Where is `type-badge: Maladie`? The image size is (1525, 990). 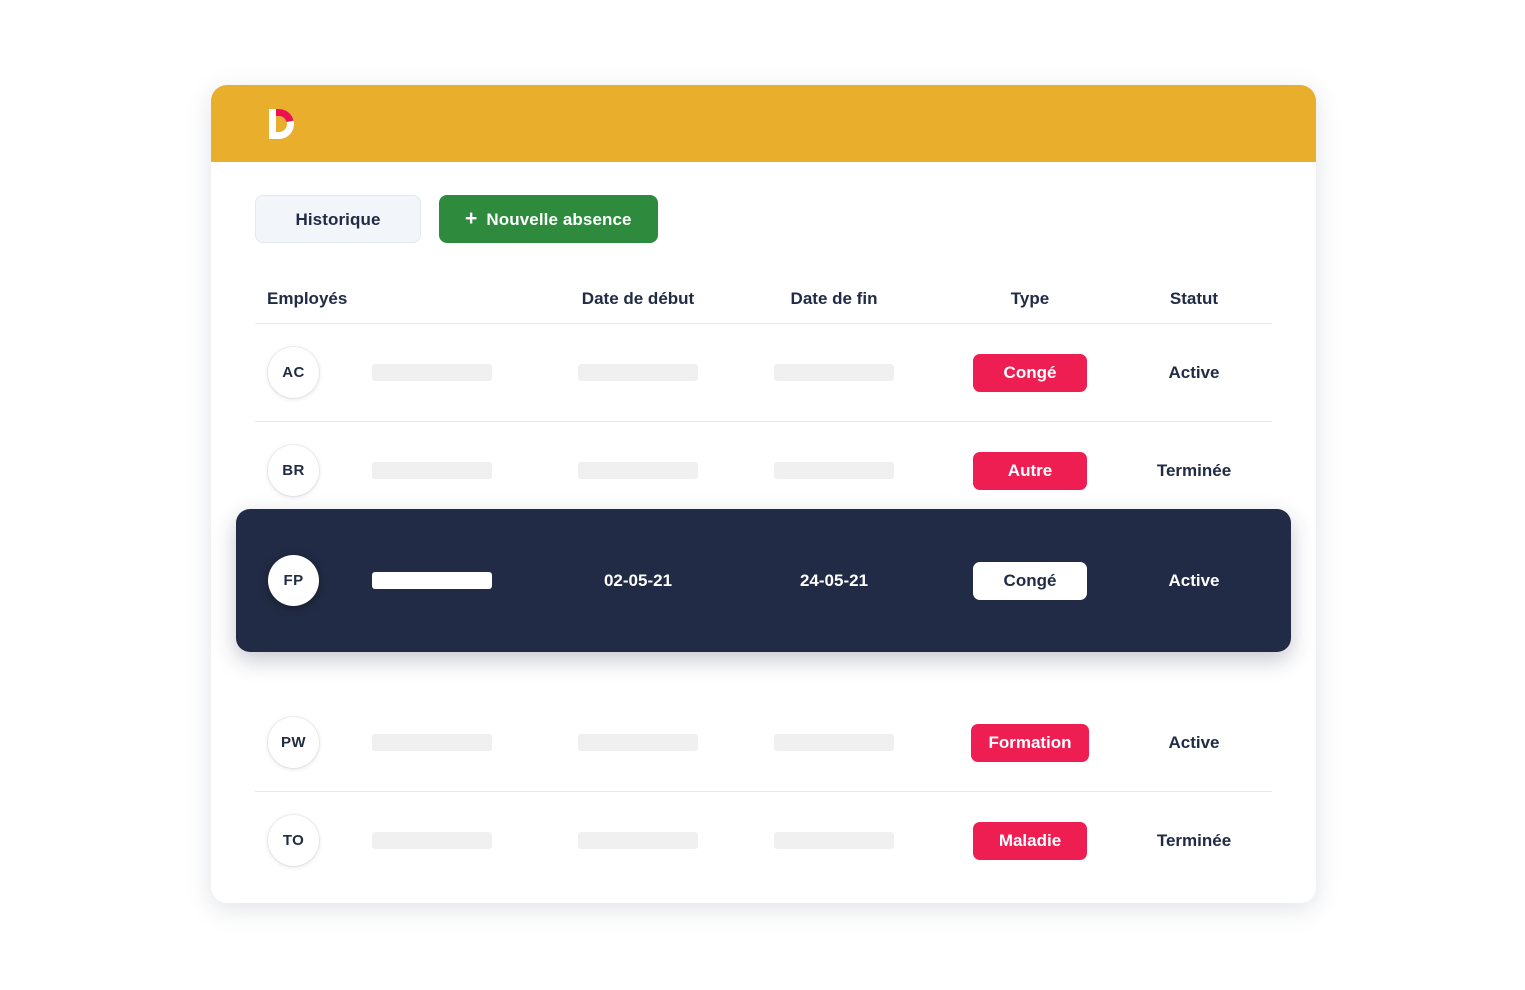
type-badge: Maladie is located at coordinates (1030, 840).